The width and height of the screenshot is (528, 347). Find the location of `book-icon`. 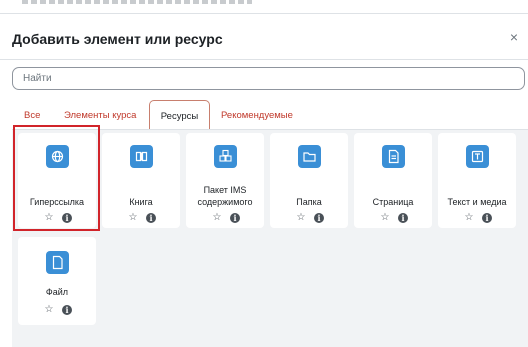

book-icon is located at coordinates (141, 156).